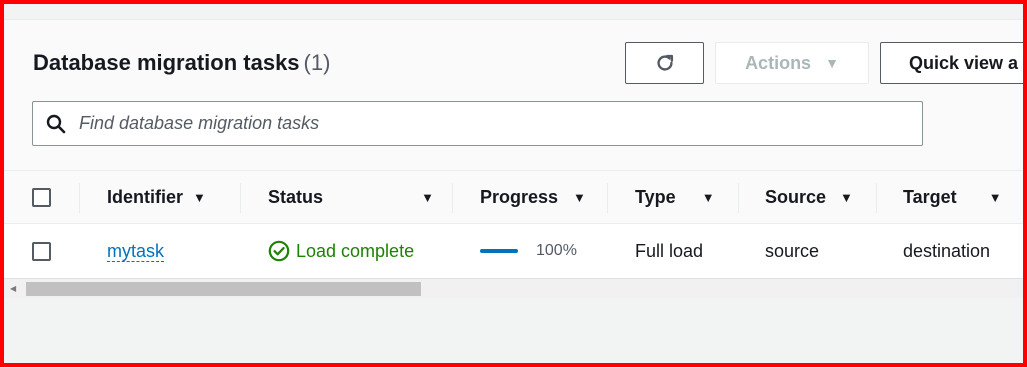  What do you see at coordinates (317, 62) in the screenshot?
I see `task-count: (1)` at bounding box center [317, 62].